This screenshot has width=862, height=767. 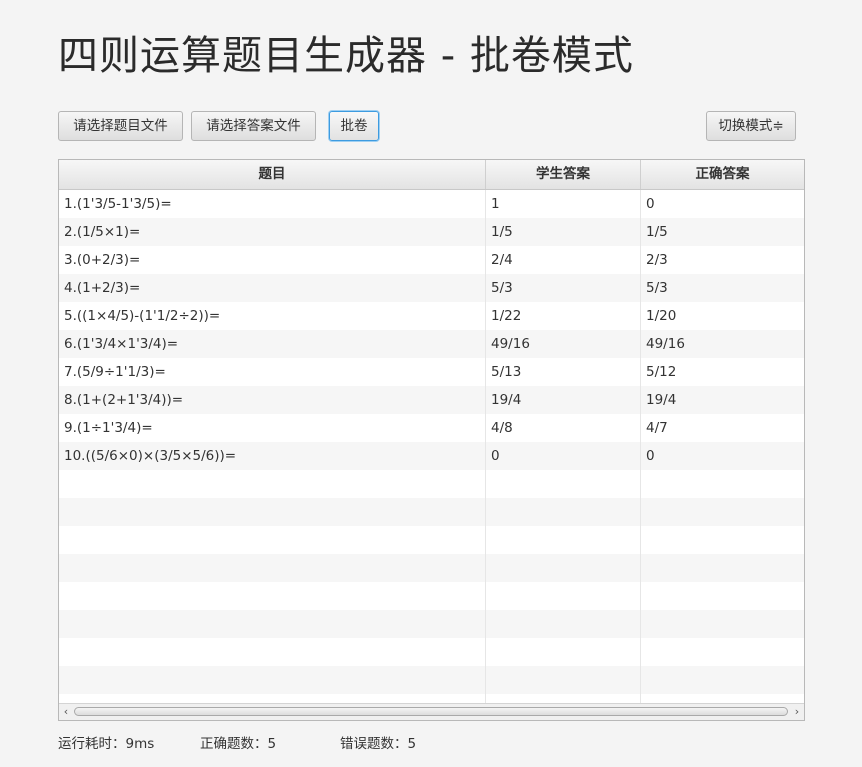 What do you see at coordinates (354, 126) in the screenshot?
I see `grade-button: 批卷` at bounding box center [354, 126].